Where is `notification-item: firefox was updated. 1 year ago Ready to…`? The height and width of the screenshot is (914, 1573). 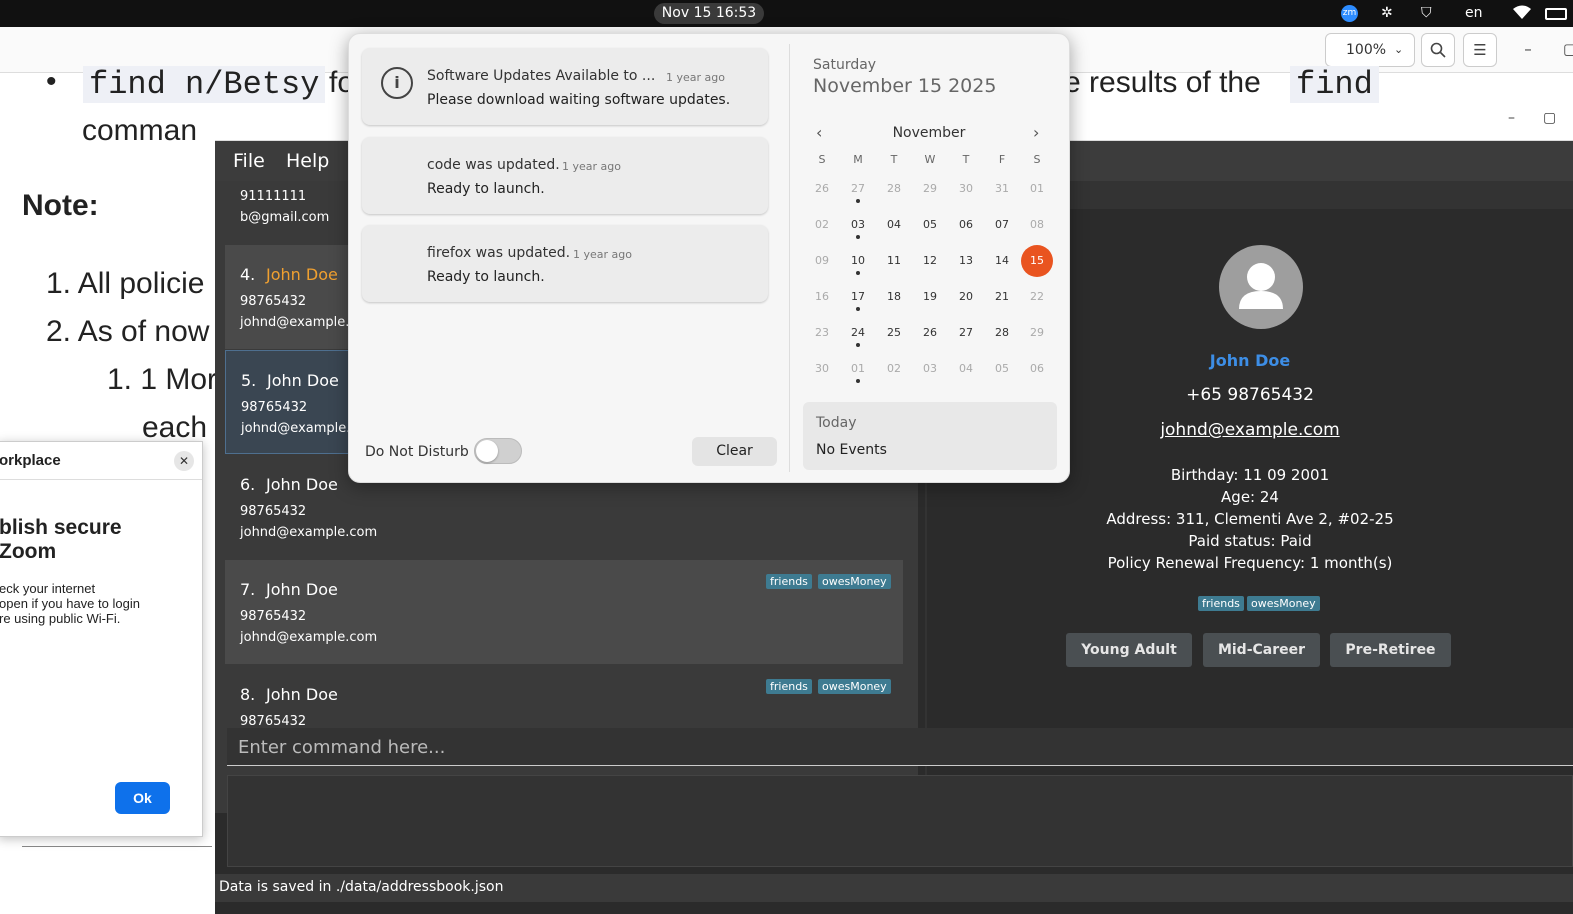 notification-item: firefox was updated. 1 year ago Ready to… is located at coordinates (565, 263).